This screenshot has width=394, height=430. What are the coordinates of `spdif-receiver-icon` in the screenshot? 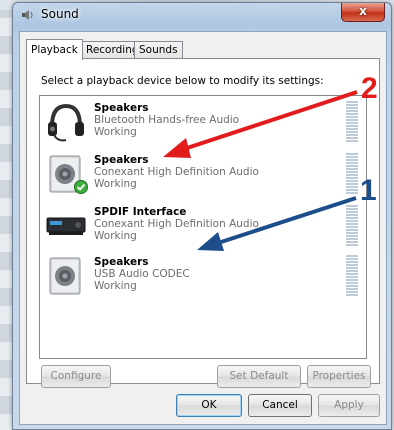 It's located at (66, 226).